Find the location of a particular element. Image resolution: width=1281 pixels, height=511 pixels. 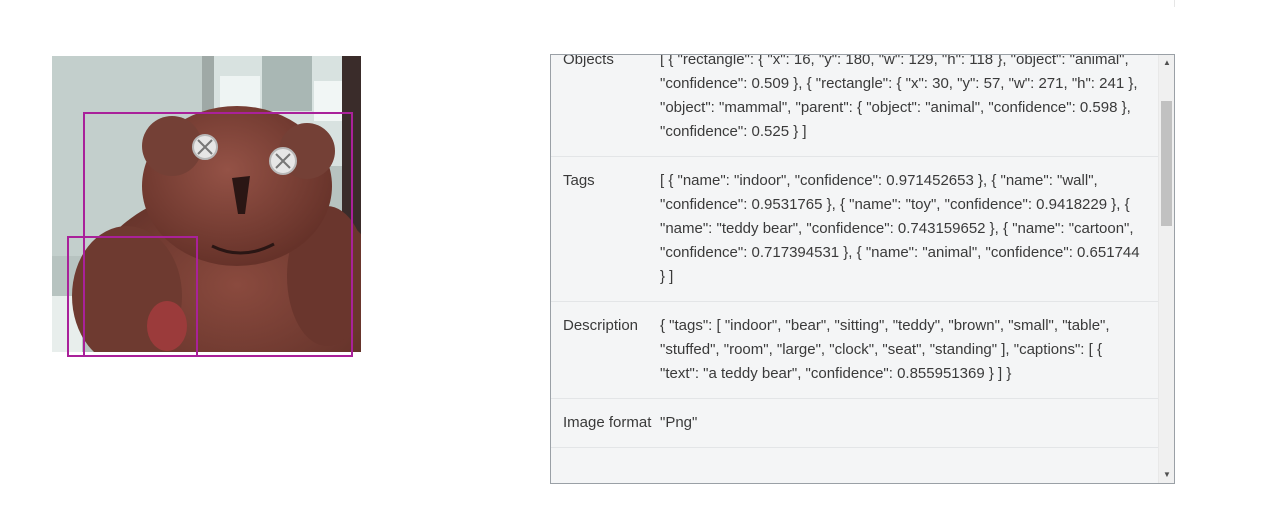

result-key: Image format is located at coordinates (607, 422).